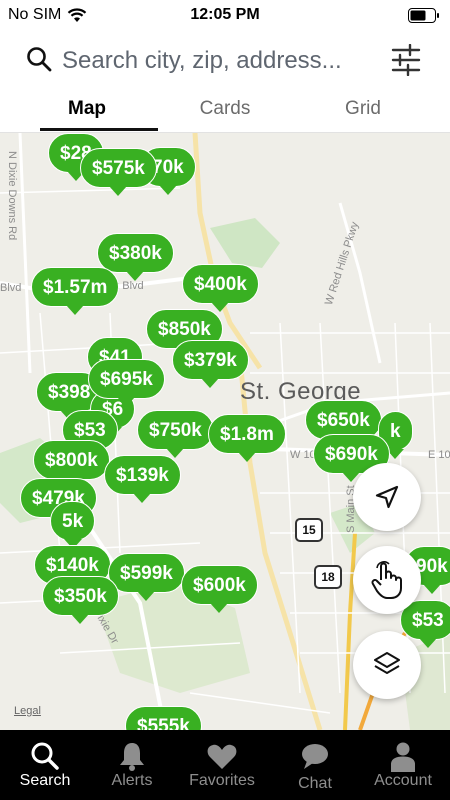 The image size is (450, 800). What do you see at coordinates (220, 288) in the screenshot?
I see `price-pin: $400k` at bounding box center [220, 288].